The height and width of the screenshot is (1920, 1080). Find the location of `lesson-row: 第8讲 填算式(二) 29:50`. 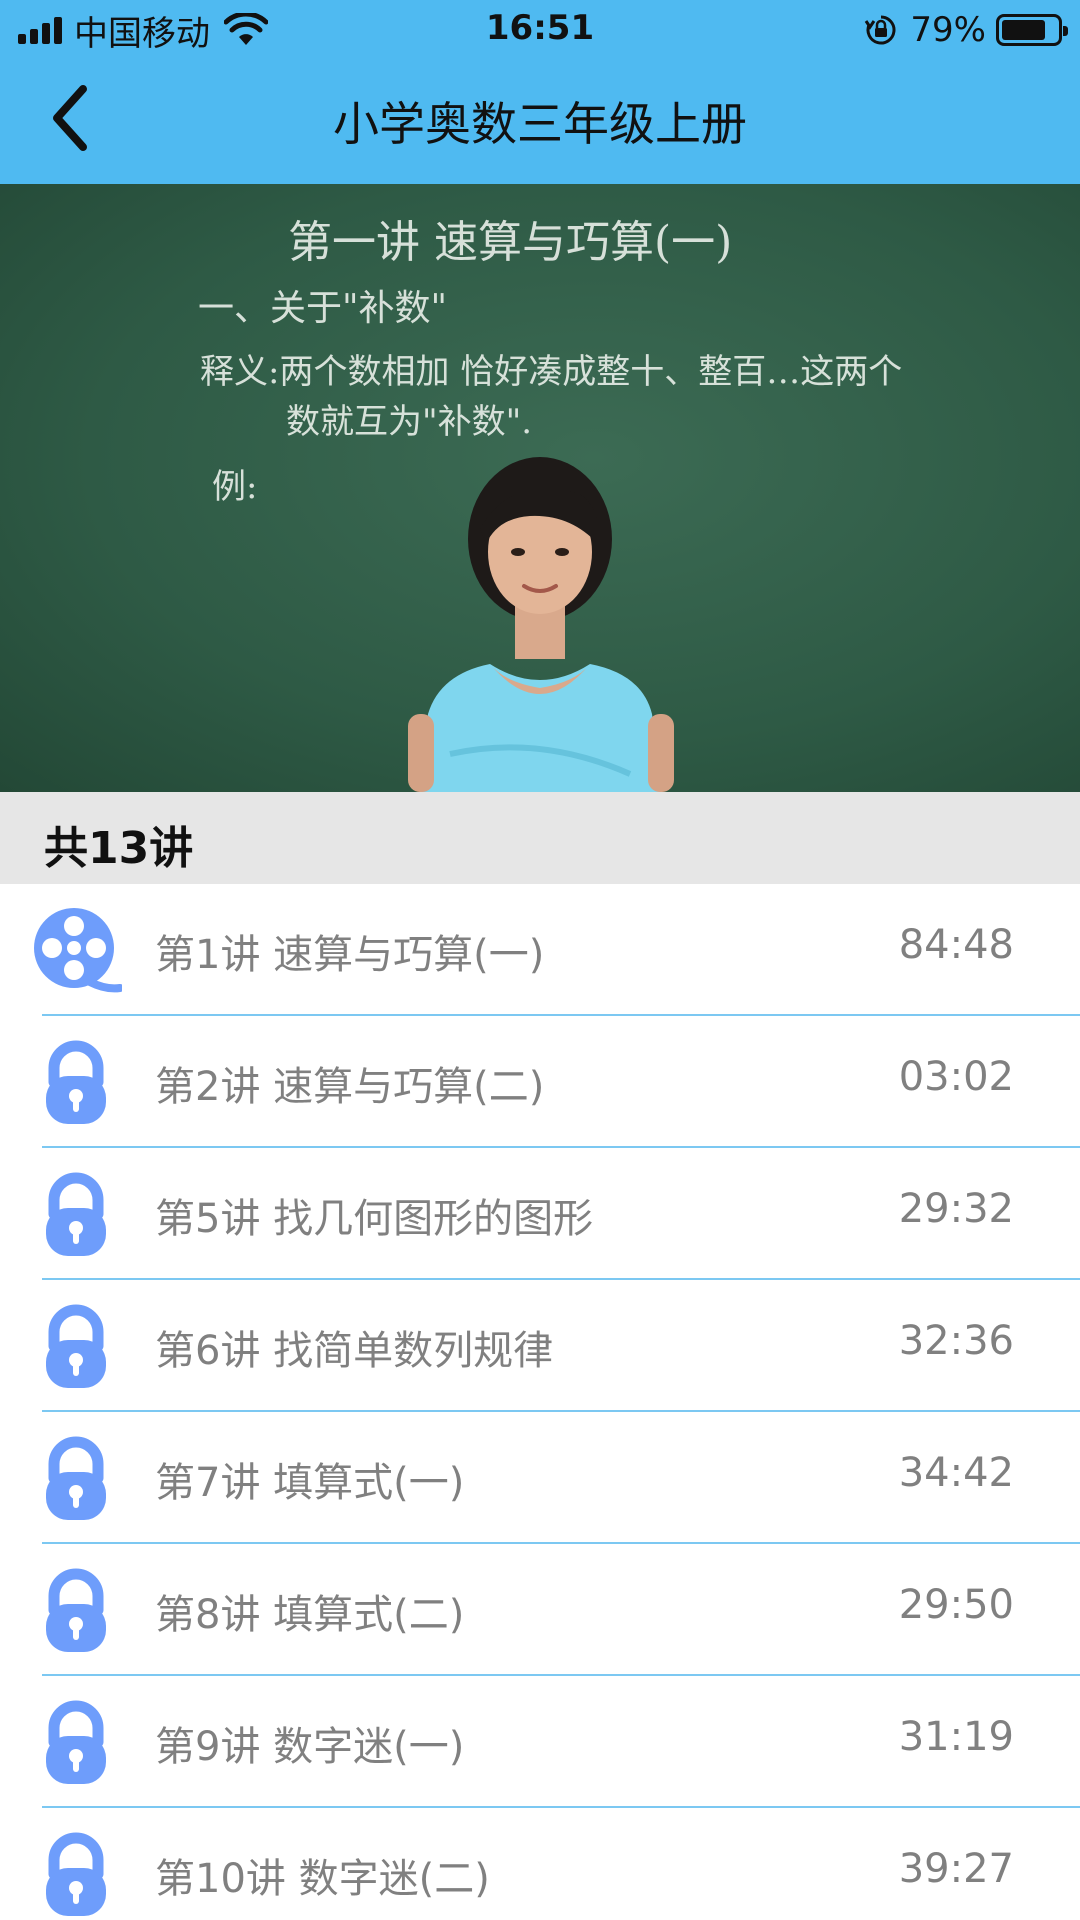

lesson-row: 第8讲 填算式(二) 29:50 is located at coordinates (540, 1610).